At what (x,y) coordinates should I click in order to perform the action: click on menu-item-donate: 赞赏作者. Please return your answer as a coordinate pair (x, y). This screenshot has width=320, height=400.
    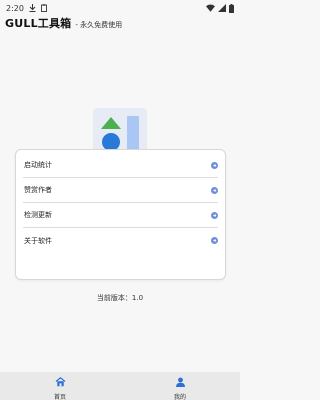
    Looking at the image, I should click on (120, 190).